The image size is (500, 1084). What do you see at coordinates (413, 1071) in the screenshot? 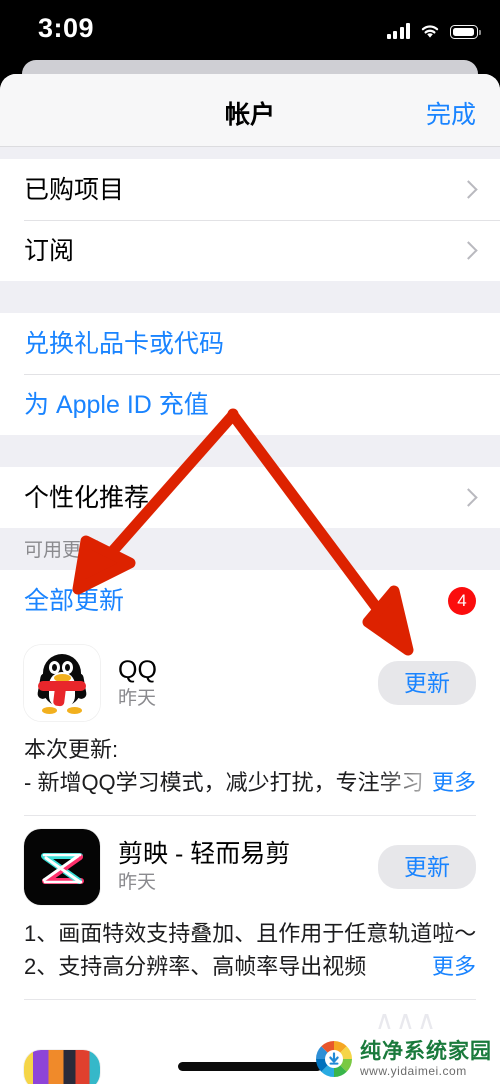
I see `watermark-url: www.yidaimei.com` at bounding box center [413, 1071].